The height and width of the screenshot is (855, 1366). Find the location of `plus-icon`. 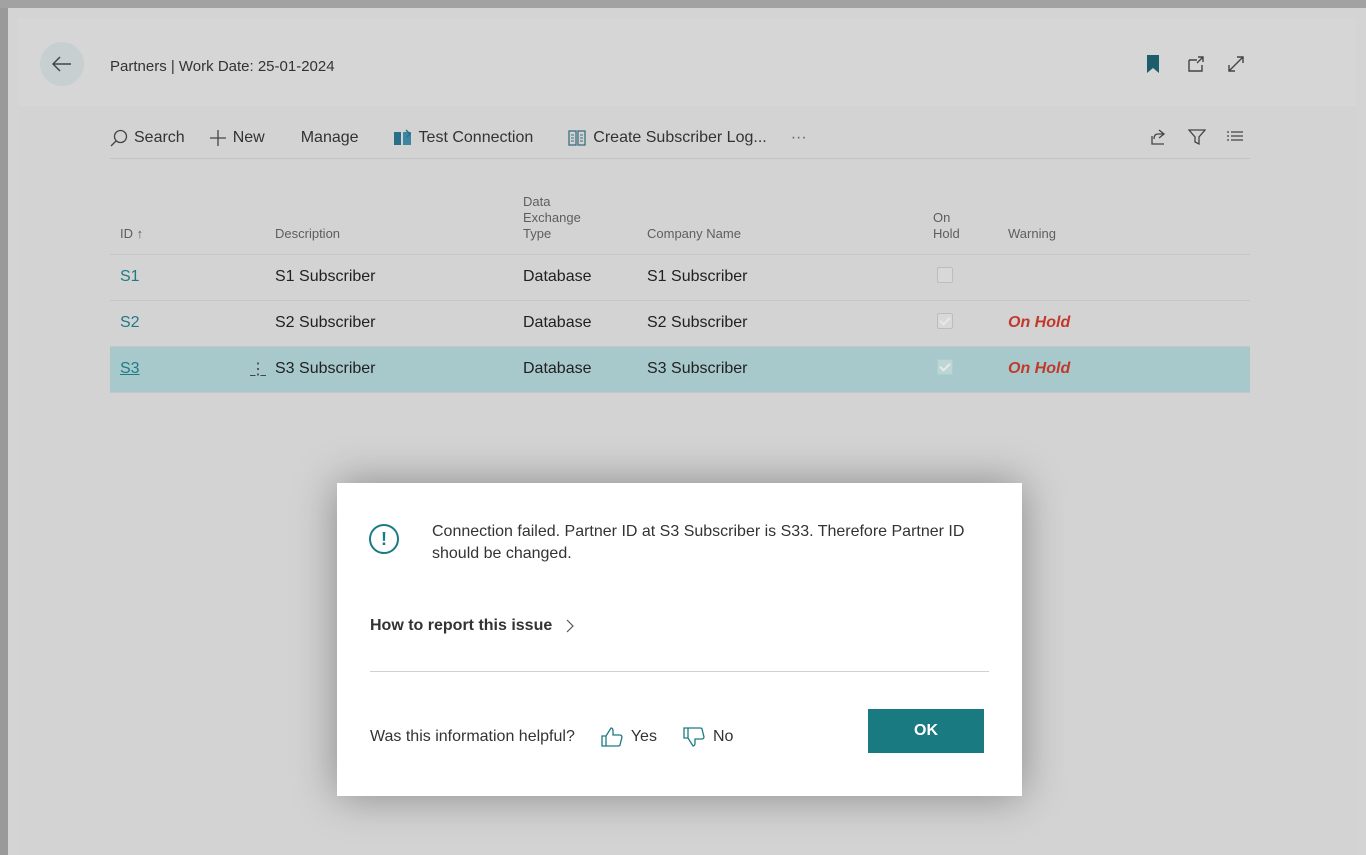

plus-icon is located at coordinates (217, 138).